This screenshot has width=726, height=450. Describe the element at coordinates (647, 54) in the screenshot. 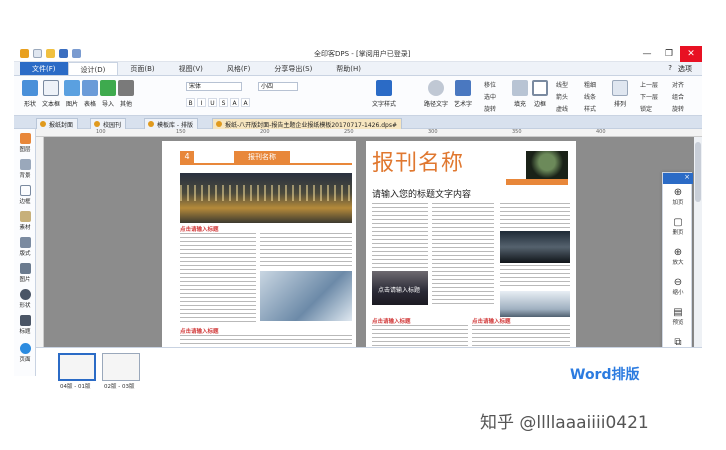

I see `minimize-button: —` at that location.